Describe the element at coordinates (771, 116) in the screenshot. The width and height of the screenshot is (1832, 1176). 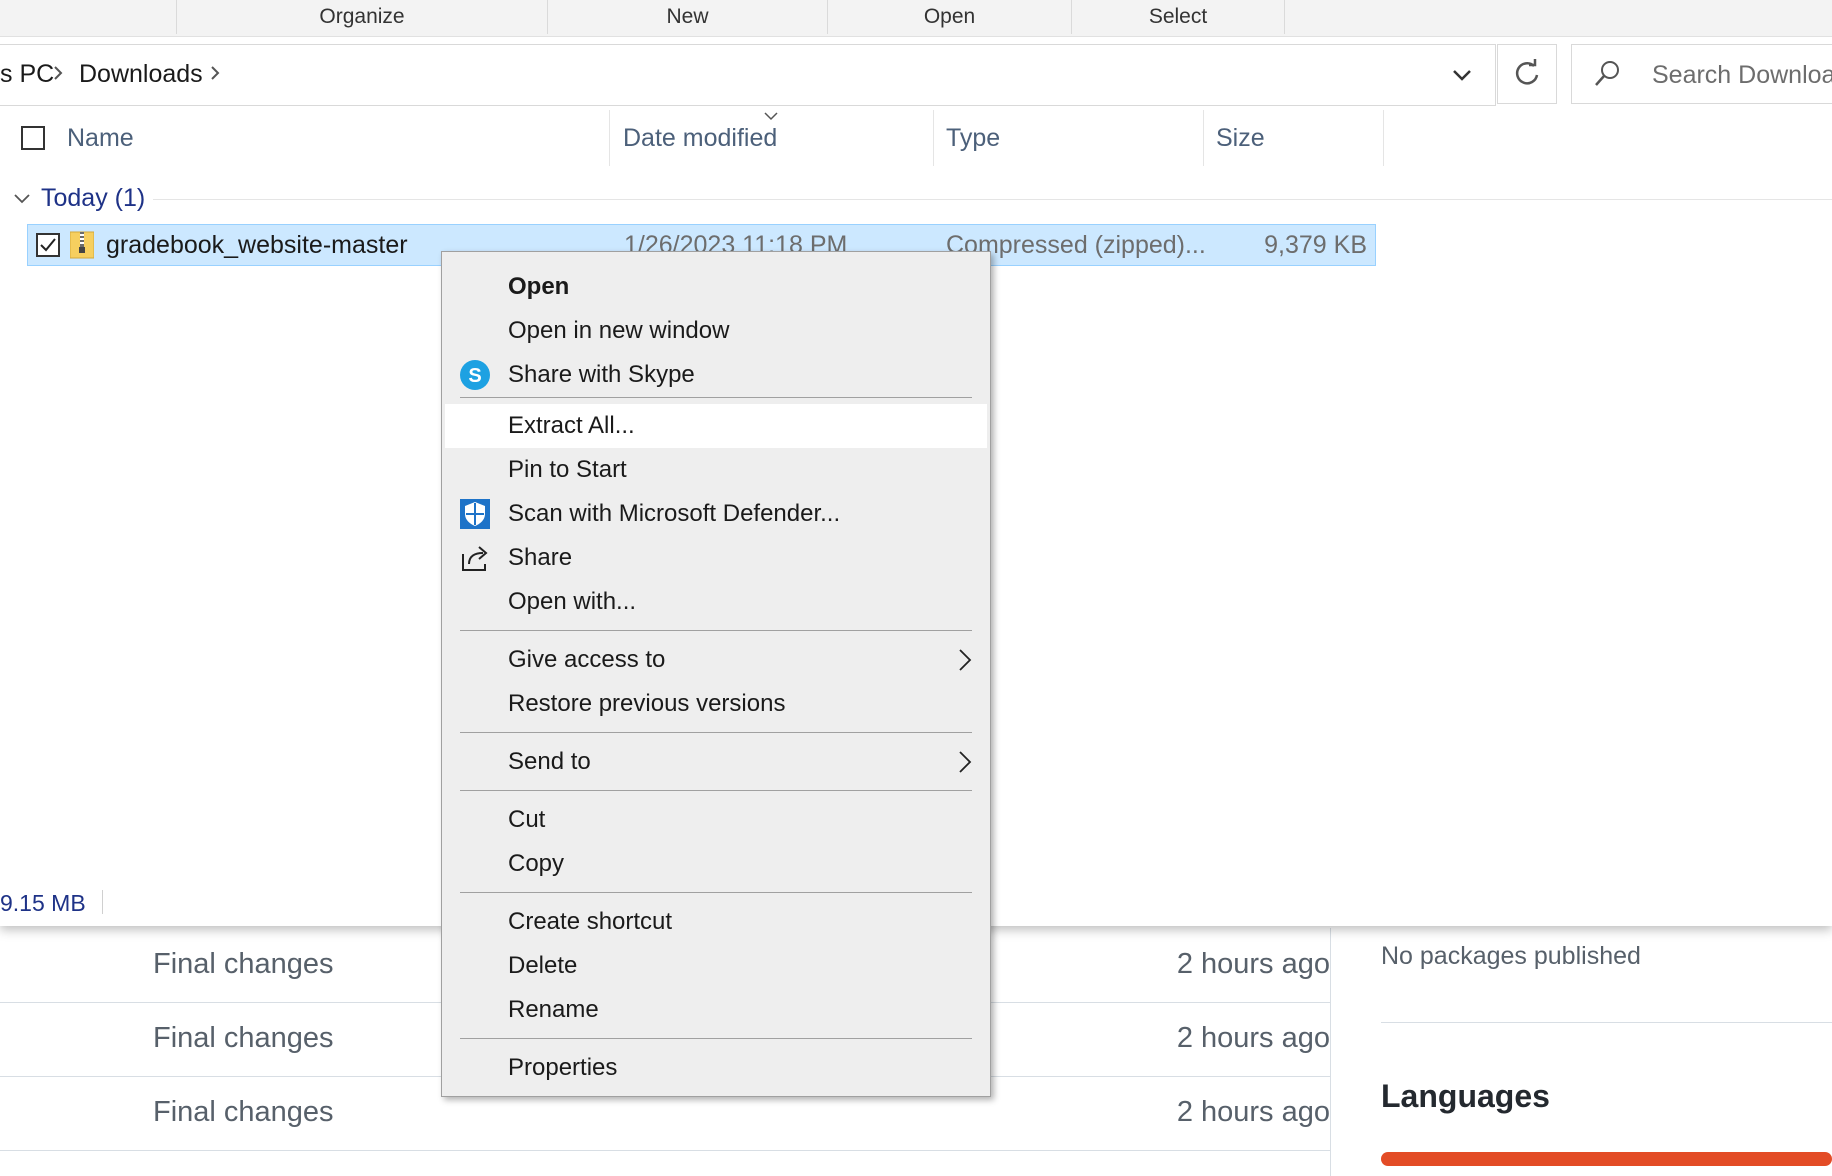
I see `sort-descending-icon` at that location.